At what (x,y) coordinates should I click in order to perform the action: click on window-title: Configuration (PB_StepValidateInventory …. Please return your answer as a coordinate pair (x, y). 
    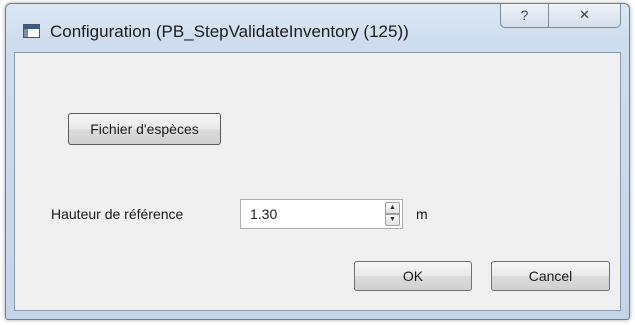
    Looking at the image, I should click on (229, 31).